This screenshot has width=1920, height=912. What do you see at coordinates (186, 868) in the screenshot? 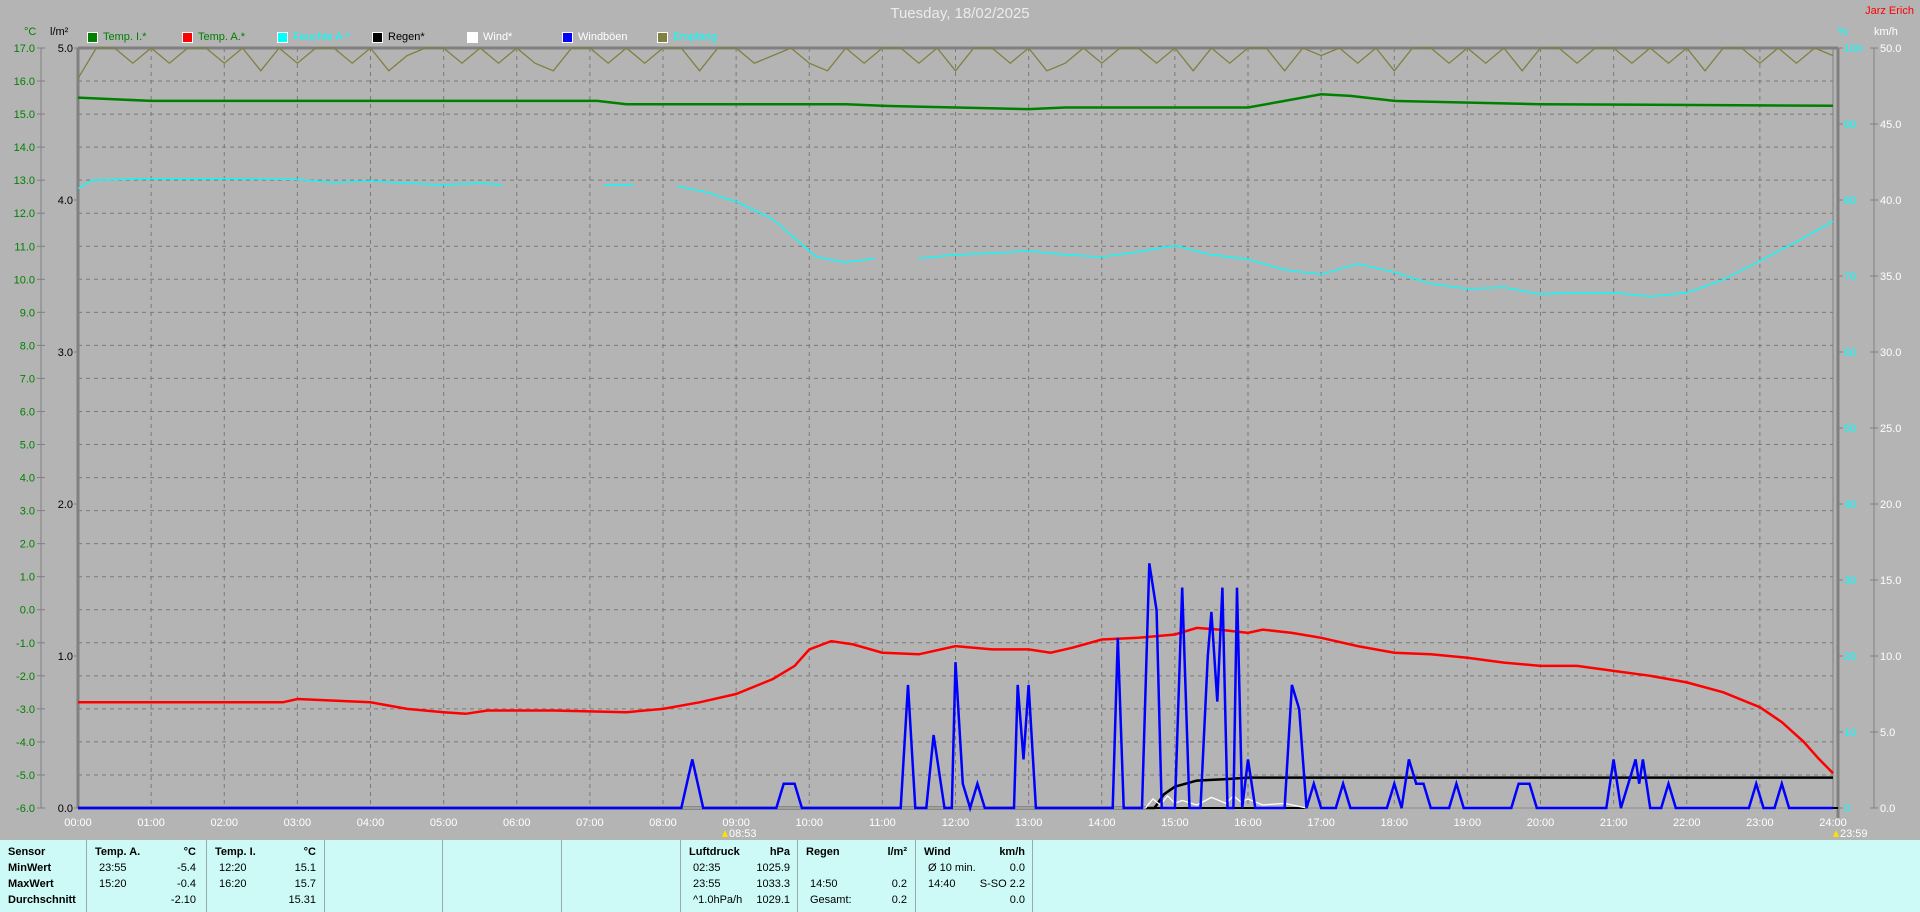
I see `stats-value: -5.4` at bounding box center [186, 868].